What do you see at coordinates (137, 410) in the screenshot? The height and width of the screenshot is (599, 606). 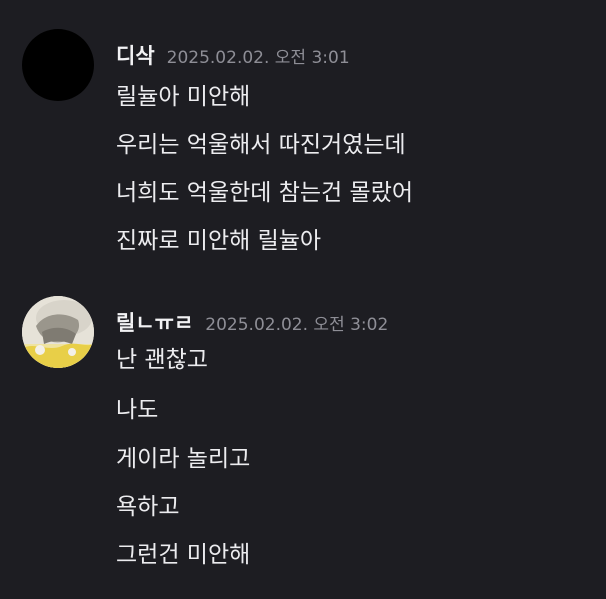 I see `message-line: 나도` at bounding box center [137, 410].